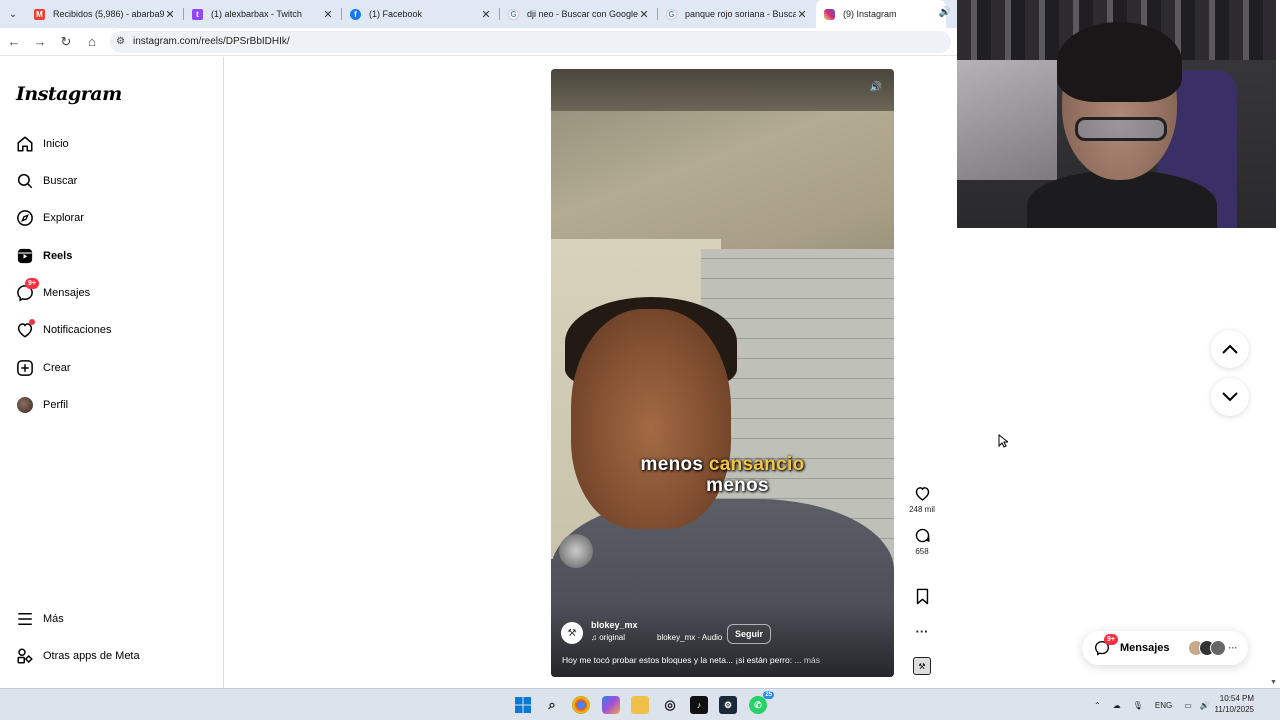 The image size is (1280, 720). I want to click on like-button: 248 mil, so click(922, 499).